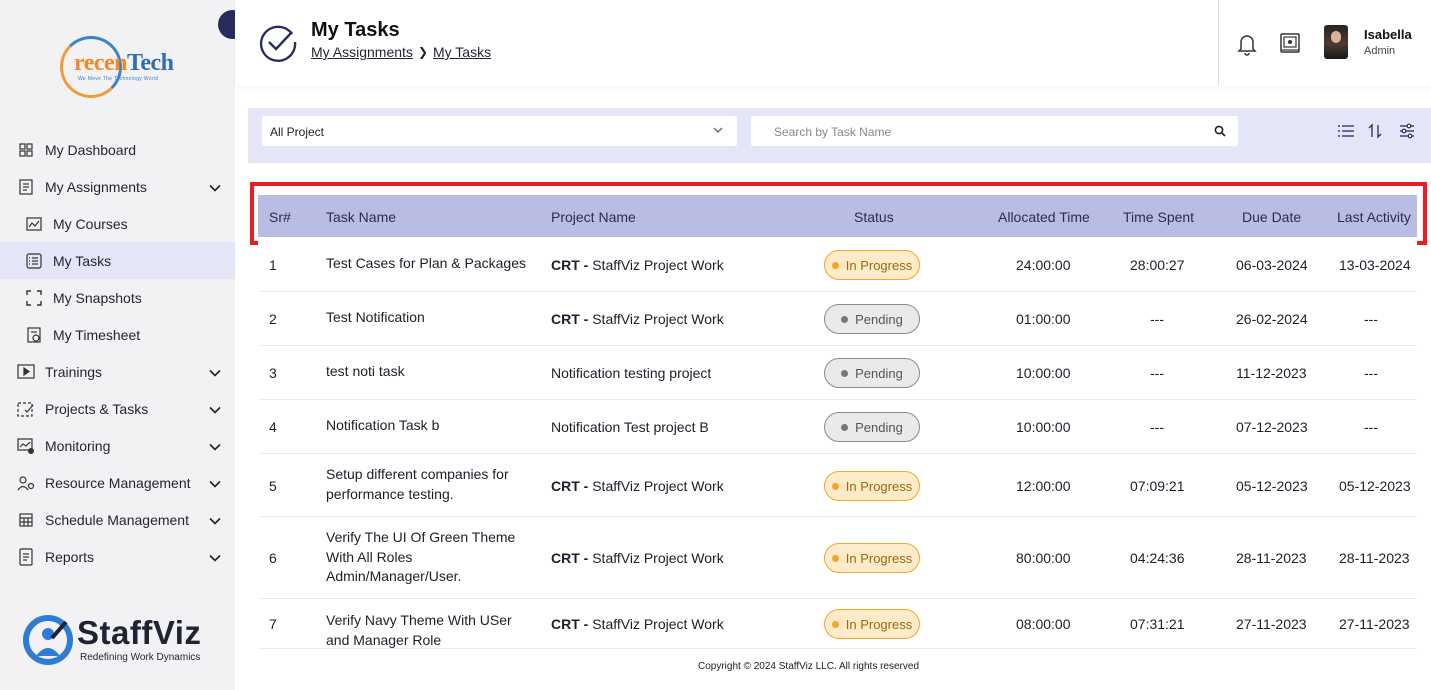 Image resolution: width=1431 pixels, height=690 pixels. Describe the element at coordinates (139, 632) in the screenshot. I see `staffviz-name: StaffViz` at that location.